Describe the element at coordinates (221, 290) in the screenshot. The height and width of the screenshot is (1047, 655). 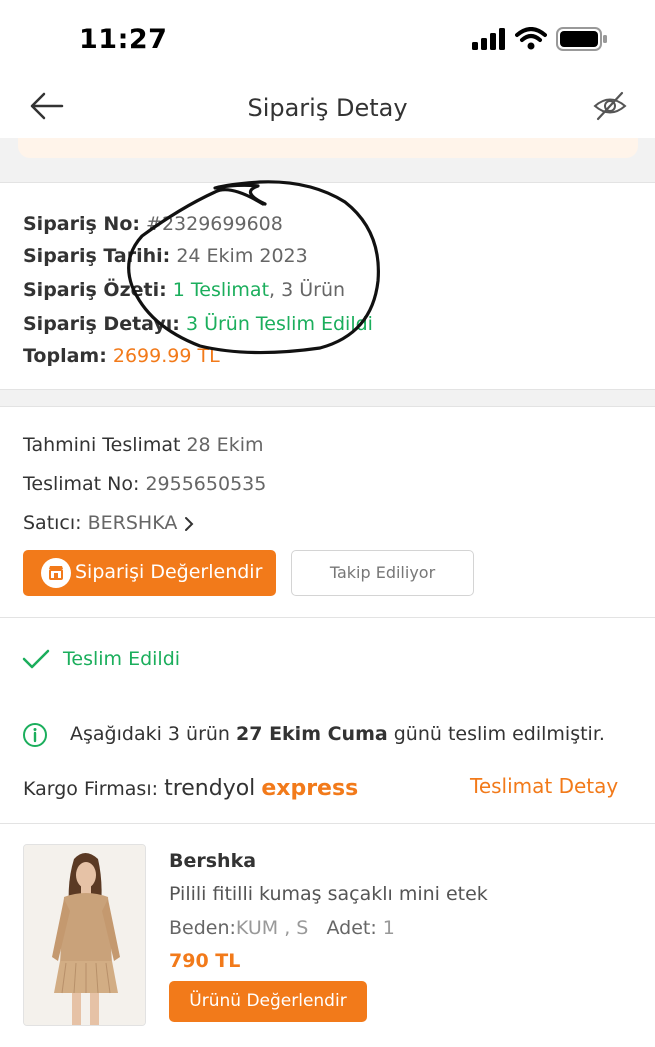
I see `order-summary-deliveries: 1 Teslimat` at that location.